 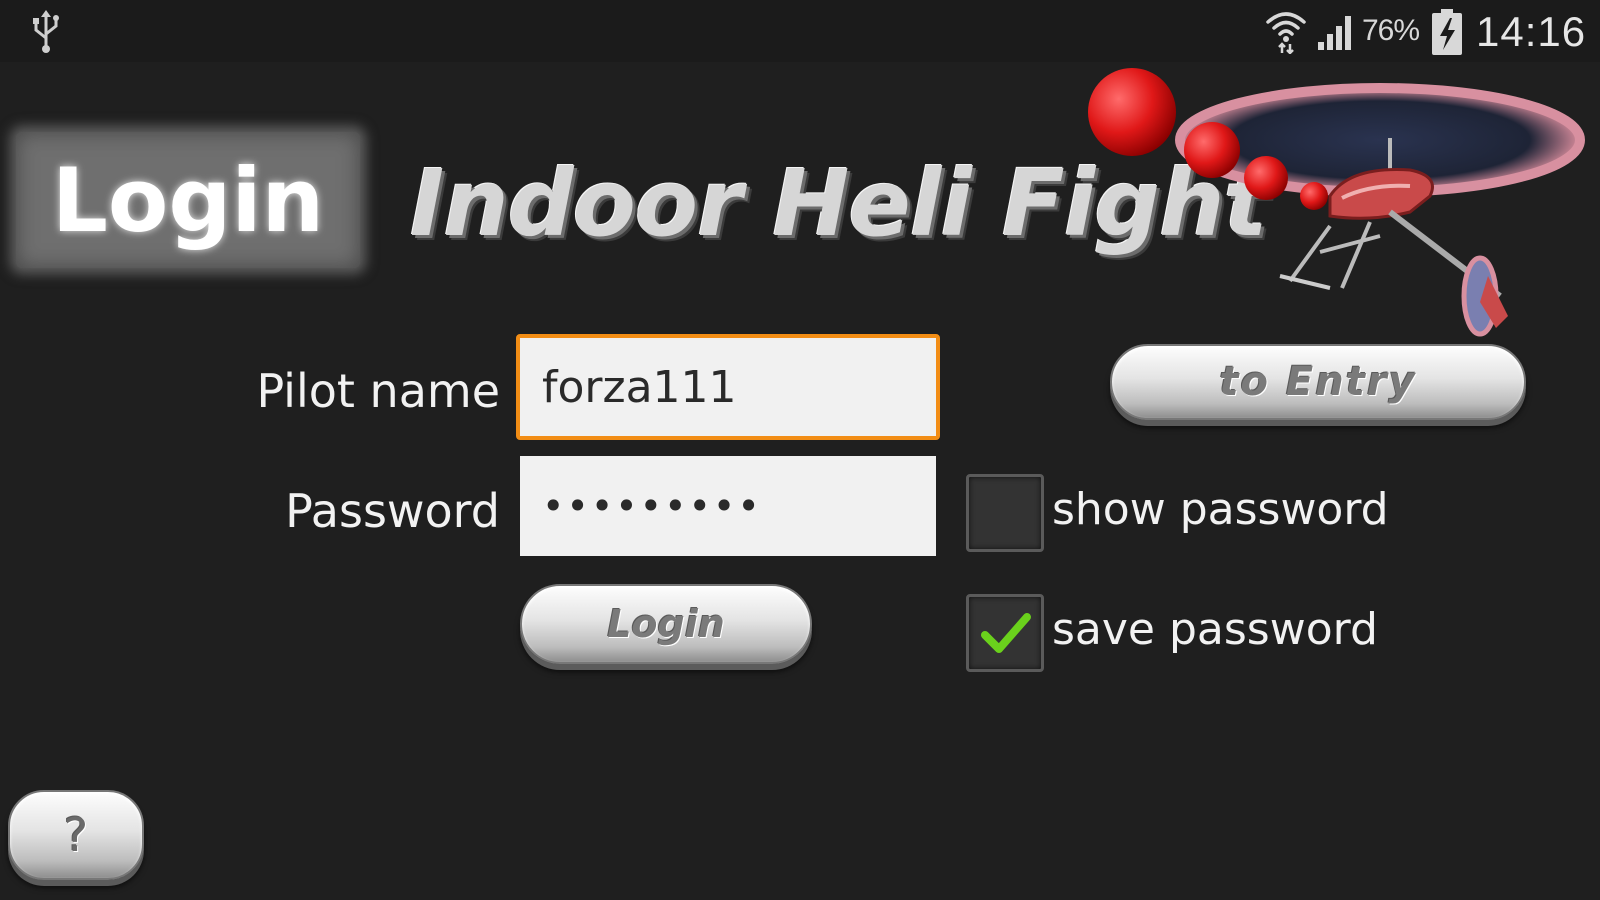 I want to click on to-entry-button: to Entry, so click(x=1318, y=382).